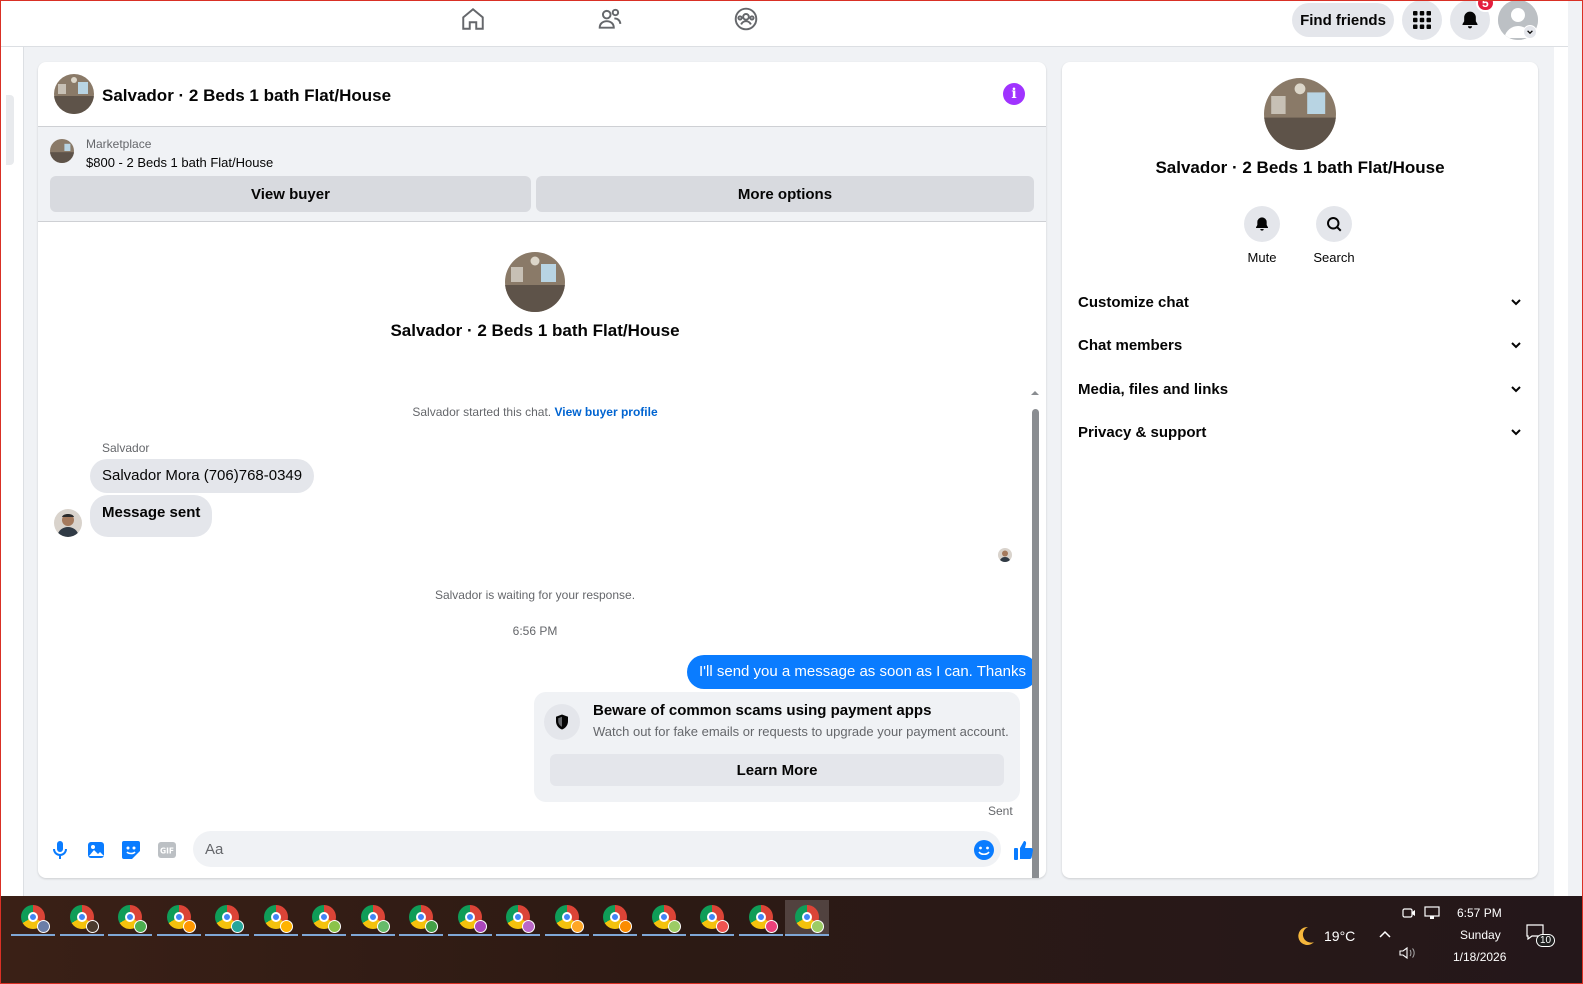 The height and width of the screenshot is (984, 1583). Describe the element at coordinates (784, 23) in the screenshot. I see `top-navigation-bar: Find friends 5` at that location.